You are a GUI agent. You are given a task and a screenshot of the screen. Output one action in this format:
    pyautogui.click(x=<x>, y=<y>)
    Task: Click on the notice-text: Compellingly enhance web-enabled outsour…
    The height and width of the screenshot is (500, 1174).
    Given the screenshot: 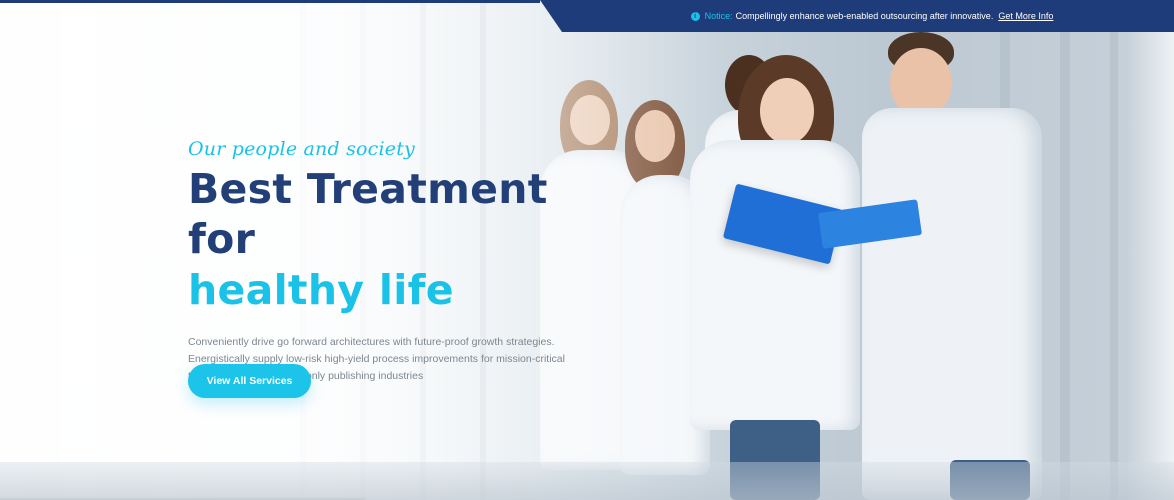 What is the action you would take?
    pyautogui.click(x=864, y=16)
    